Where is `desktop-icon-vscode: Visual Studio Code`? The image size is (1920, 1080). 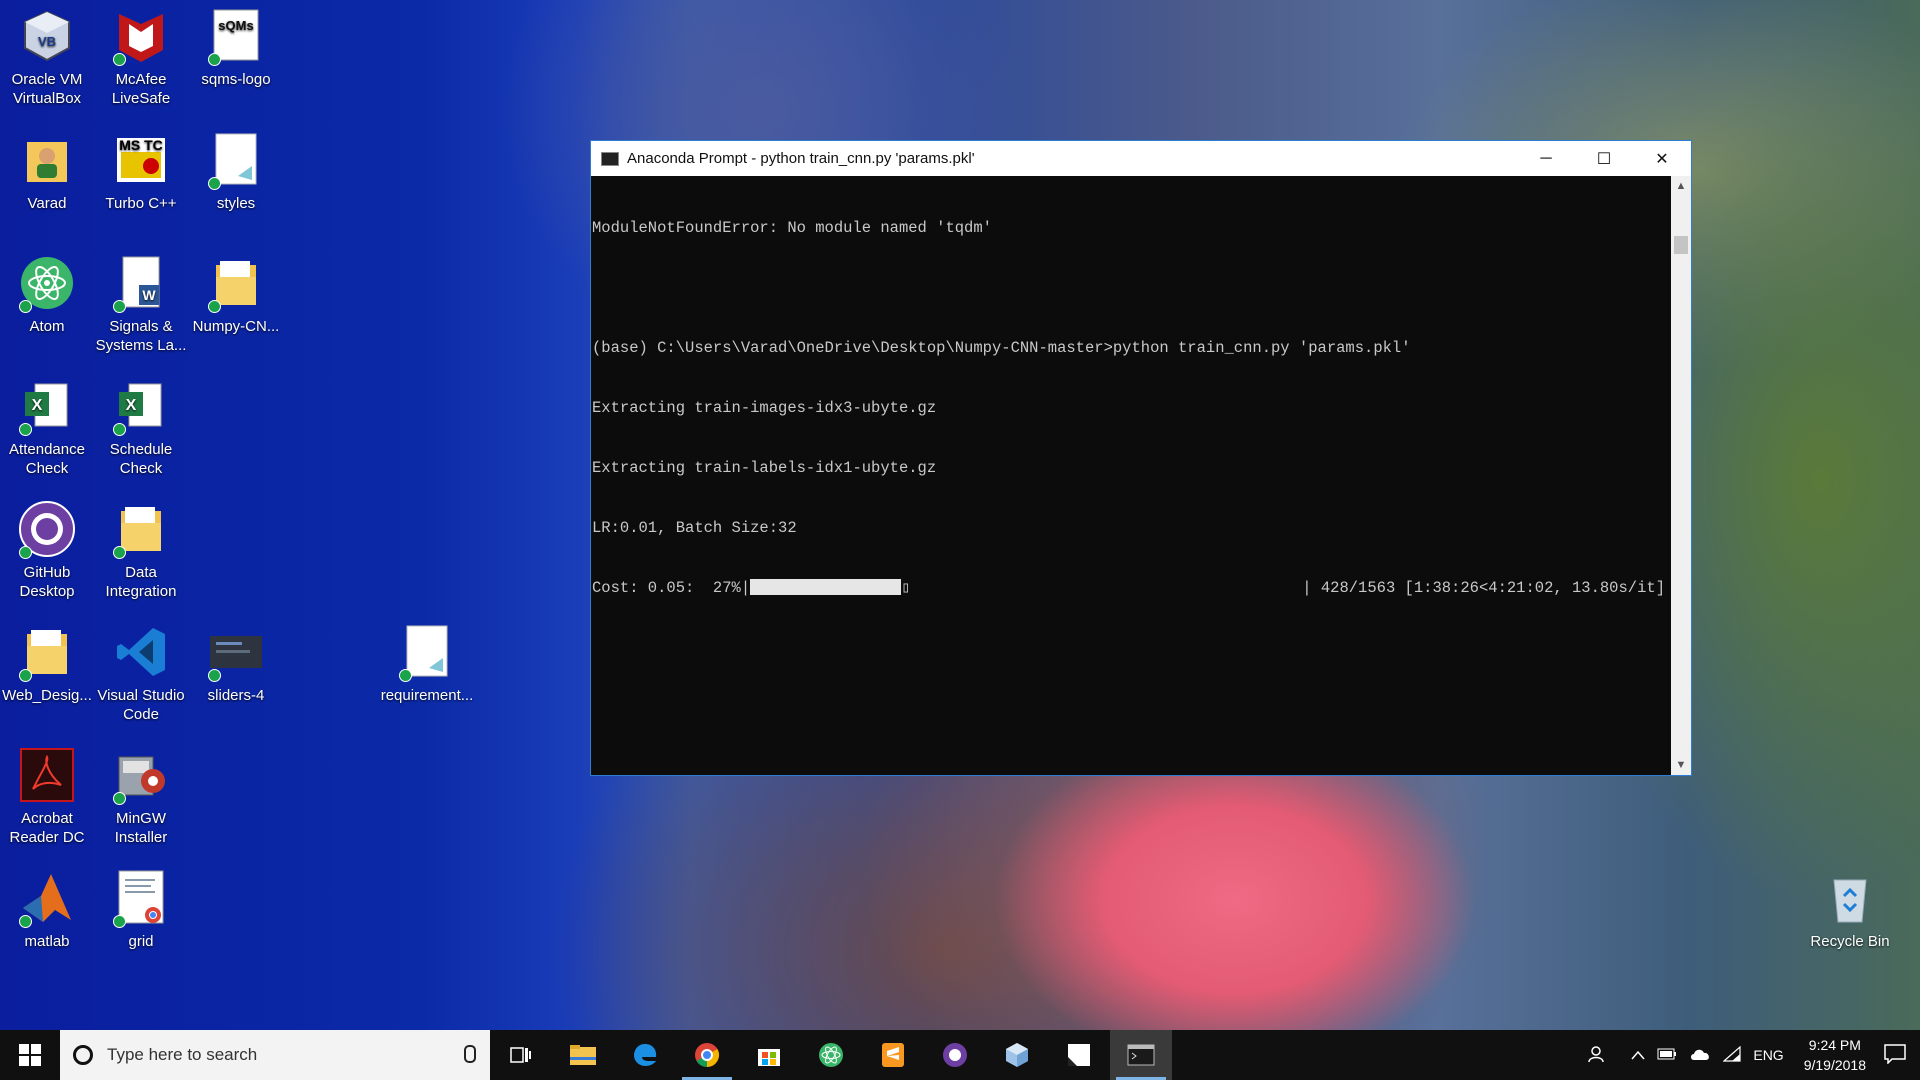
desktop-icon-vscode: Visual Studio Code is located at coordinates (141, 673).